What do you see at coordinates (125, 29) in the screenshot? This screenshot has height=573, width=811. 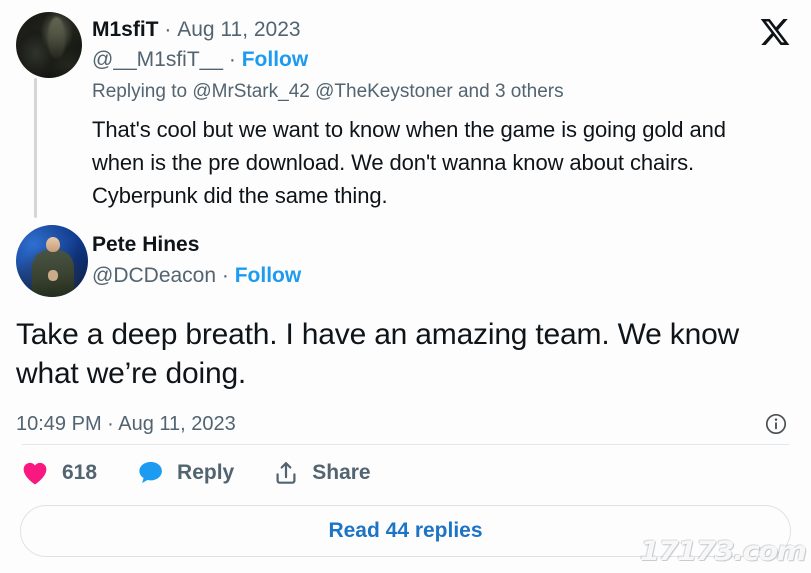 I see `parent-display-name: M1sfiT` at bounding box center [125, 29].